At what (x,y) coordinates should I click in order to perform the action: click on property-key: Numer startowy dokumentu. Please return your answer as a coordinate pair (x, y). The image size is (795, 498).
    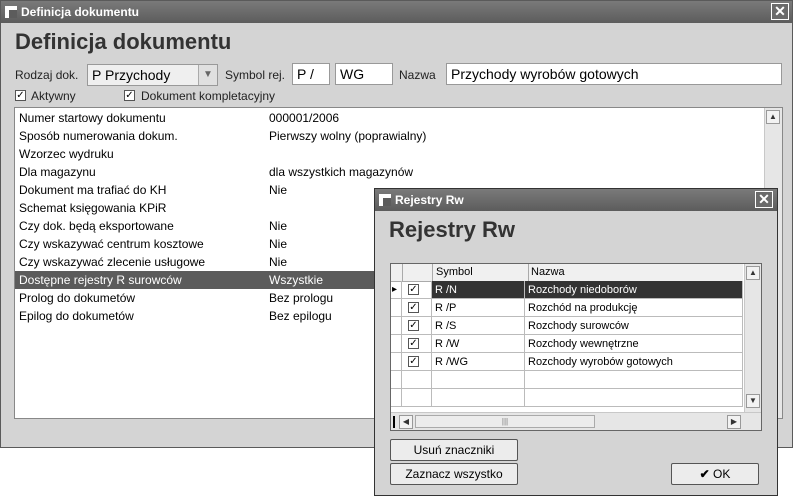
    Looking at the image, I should click on (92, 118).